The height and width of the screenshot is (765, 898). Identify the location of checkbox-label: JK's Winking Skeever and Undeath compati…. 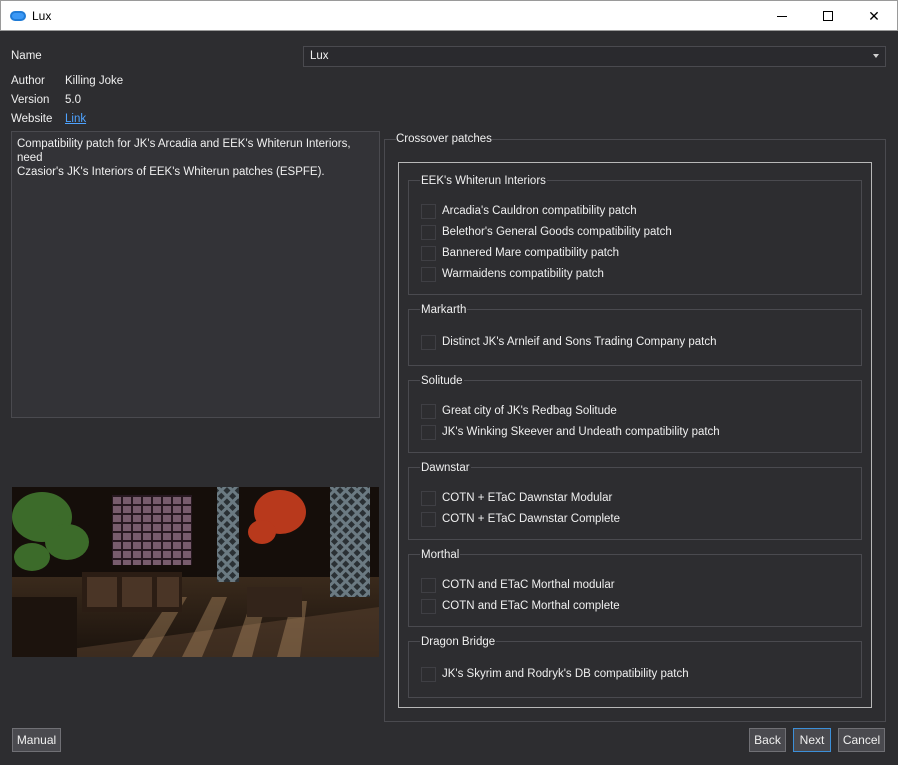
(581, 432).